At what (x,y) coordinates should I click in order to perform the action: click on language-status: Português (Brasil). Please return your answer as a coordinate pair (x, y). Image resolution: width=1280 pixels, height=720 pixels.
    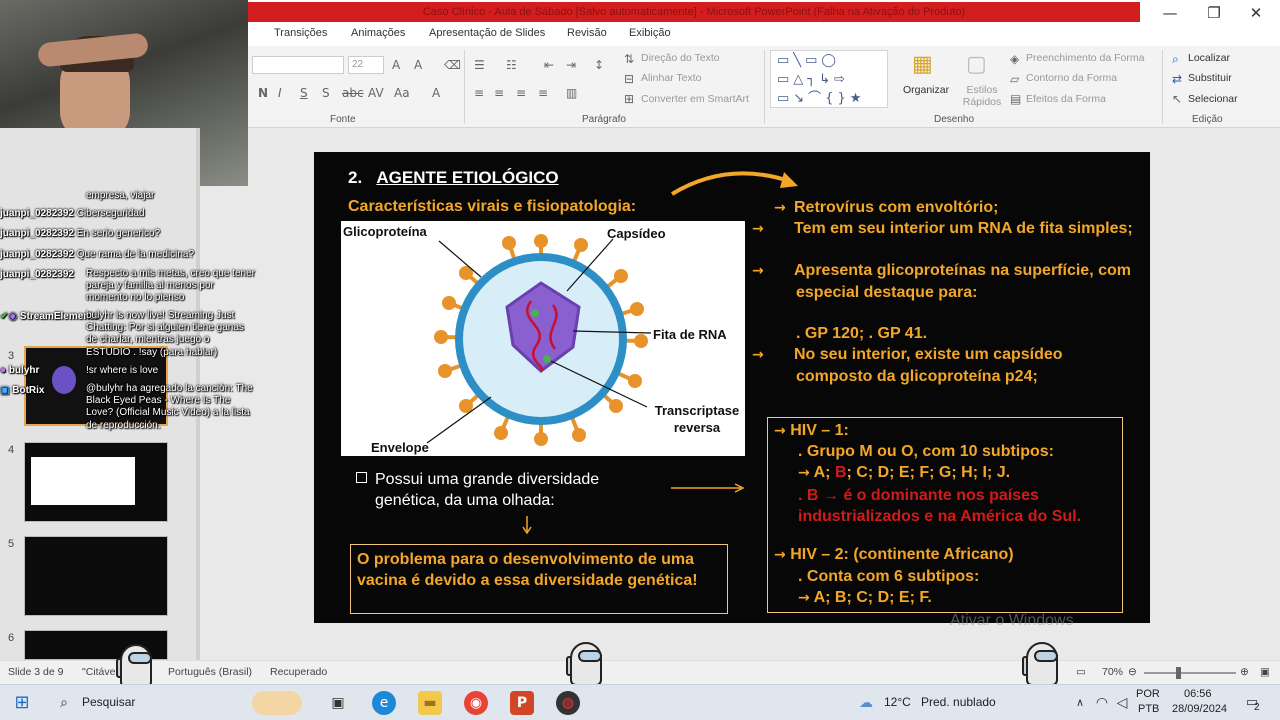
    Looking at the image, I should click on (210, 672).